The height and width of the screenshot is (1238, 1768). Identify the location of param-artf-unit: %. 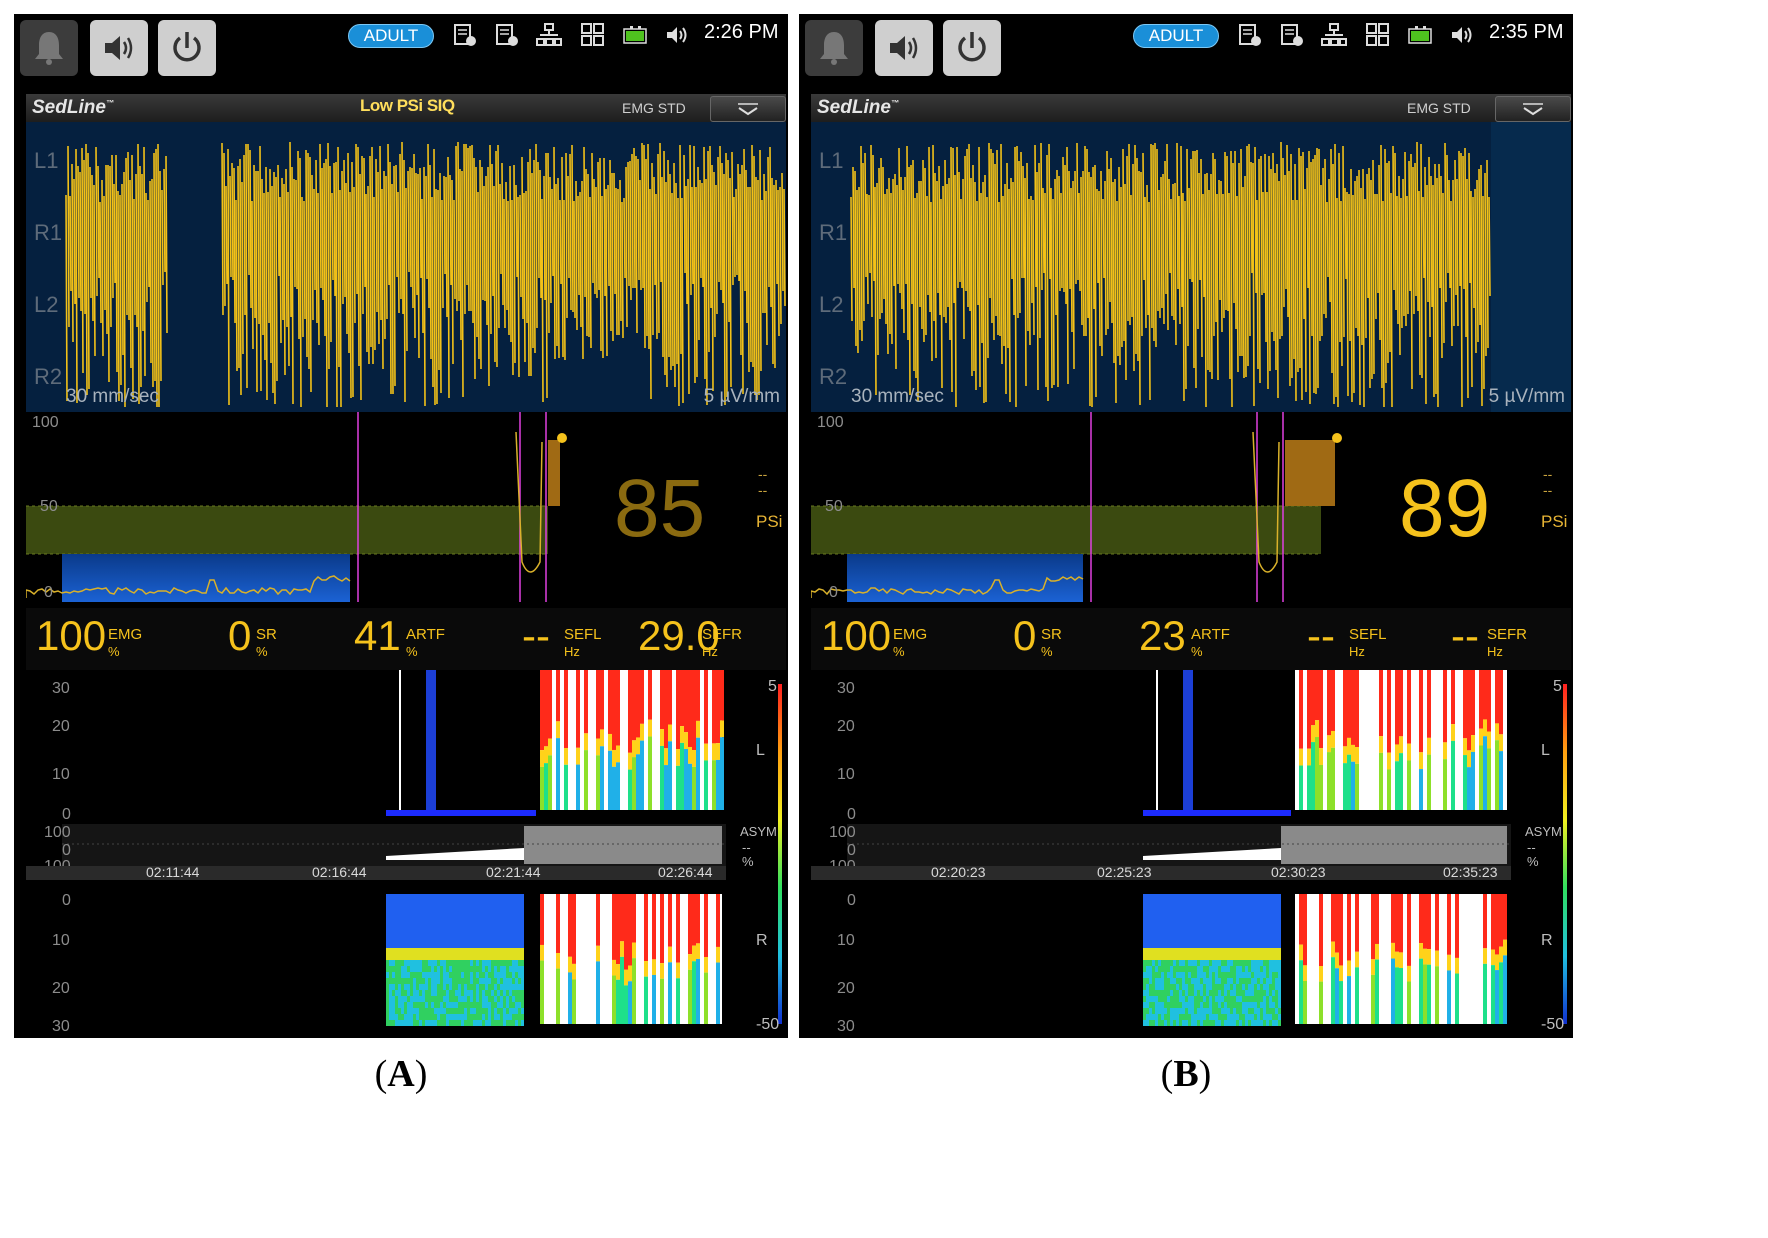
(412, 651).